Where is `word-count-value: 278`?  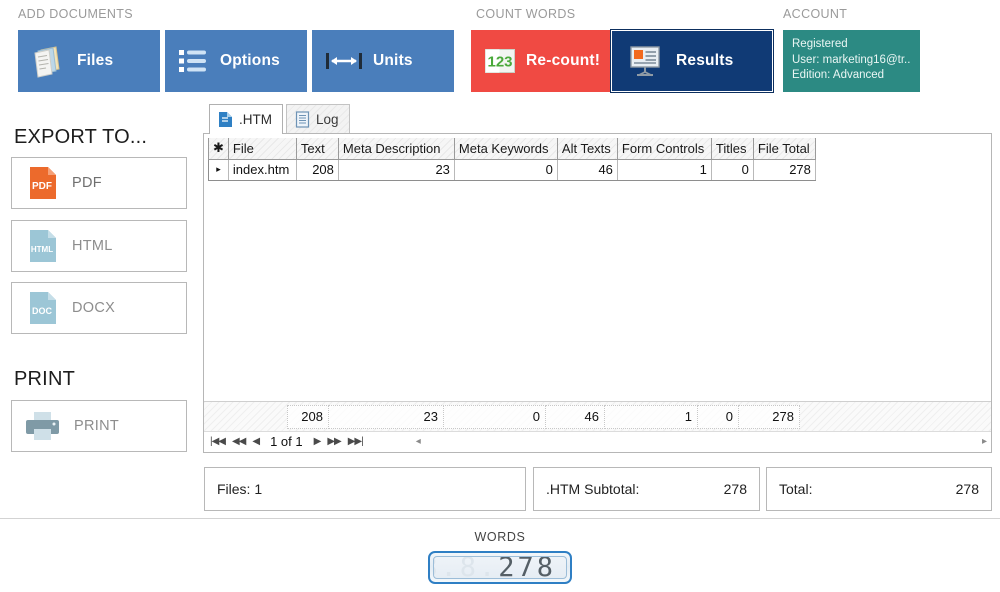 word-count-value: 278 is located at coordinates (527, 567).